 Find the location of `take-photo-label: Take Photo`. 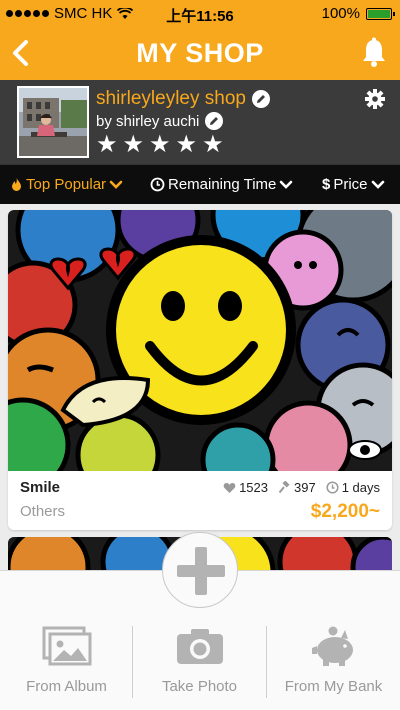

take-photo-label: Take Photo is located at coordinates (199, 686).